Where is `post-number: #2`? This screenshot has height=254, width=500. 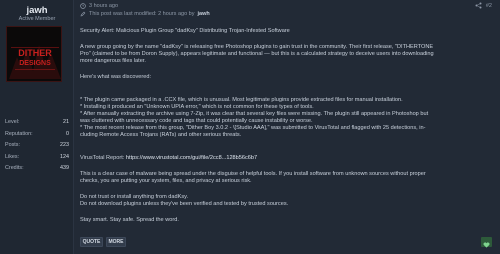
post-number: #2 is located at coordinates (489, 6).